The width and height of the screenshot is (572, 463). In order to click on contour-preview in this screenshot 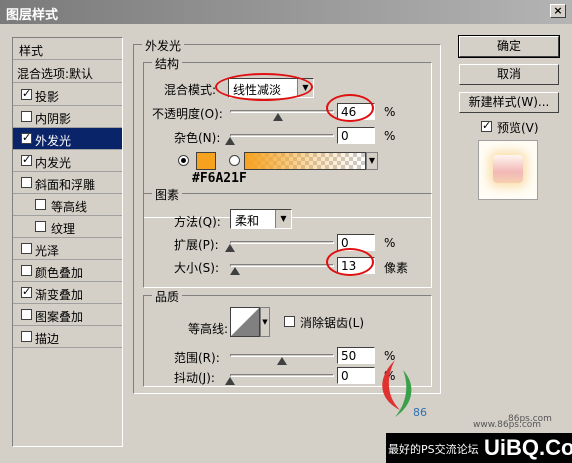, I will do `click(245, 322)`.